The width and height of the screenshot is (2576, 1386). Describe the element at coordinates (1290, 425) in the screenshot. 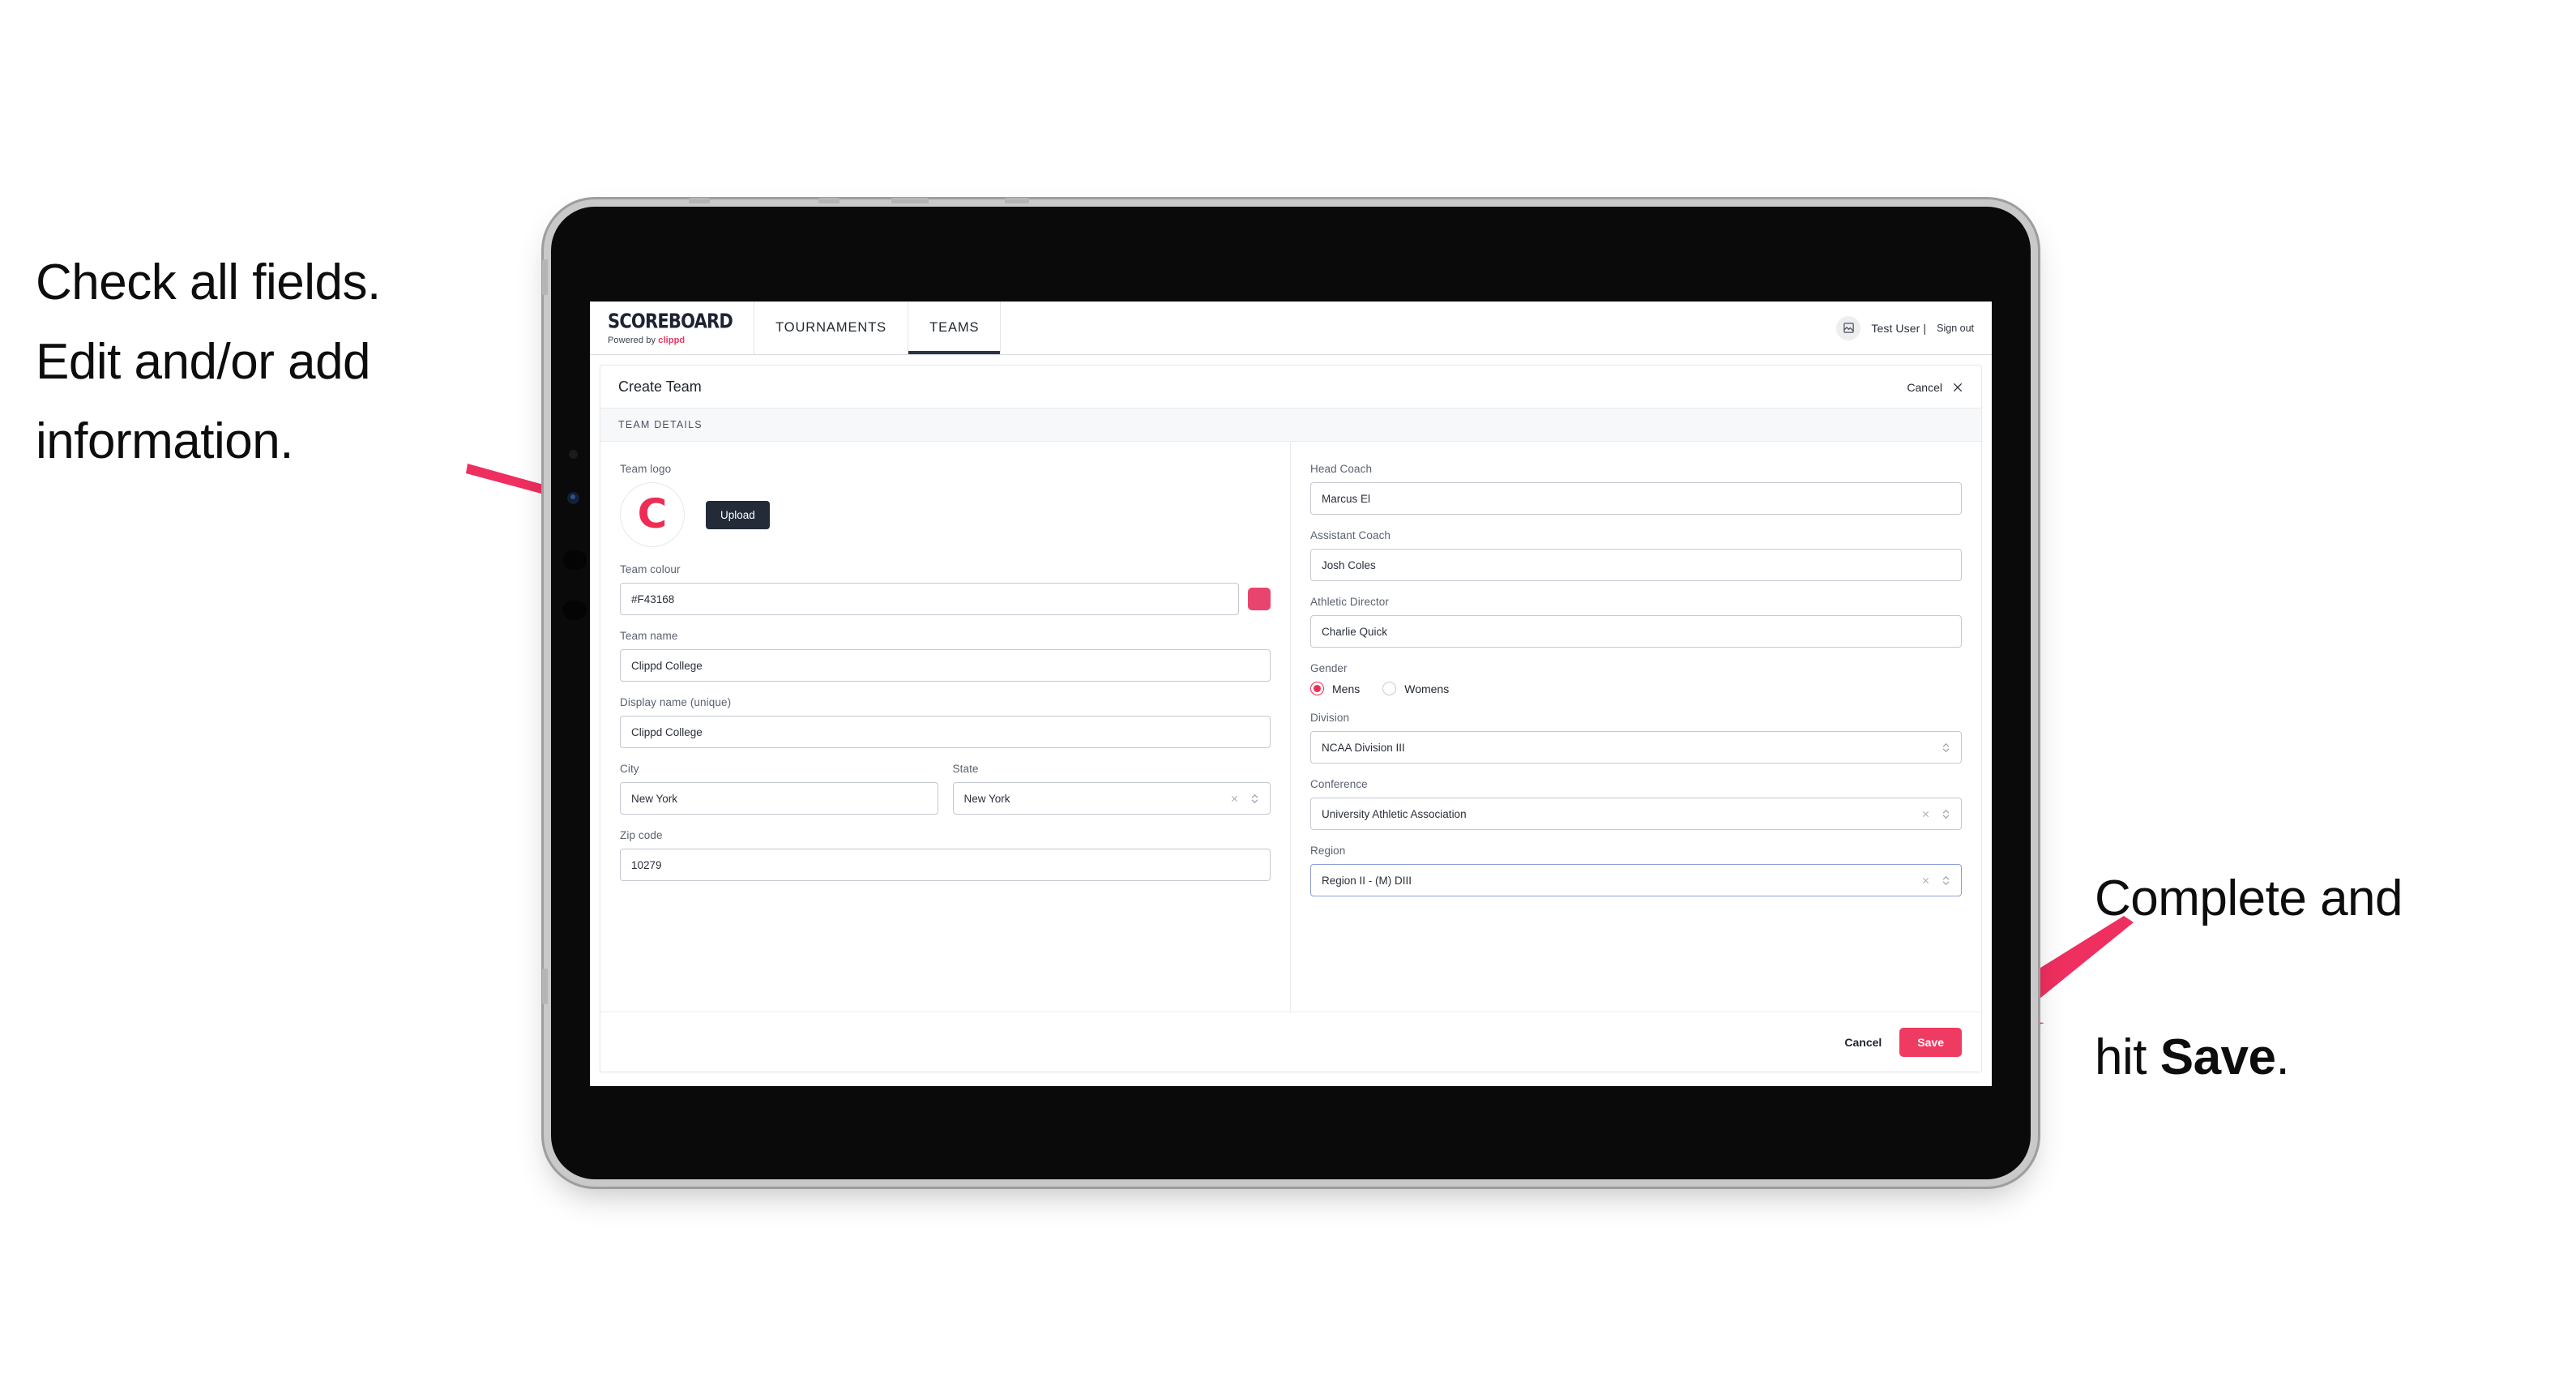

I see `section-header-team-details: TEAM DETAILS` at that location.